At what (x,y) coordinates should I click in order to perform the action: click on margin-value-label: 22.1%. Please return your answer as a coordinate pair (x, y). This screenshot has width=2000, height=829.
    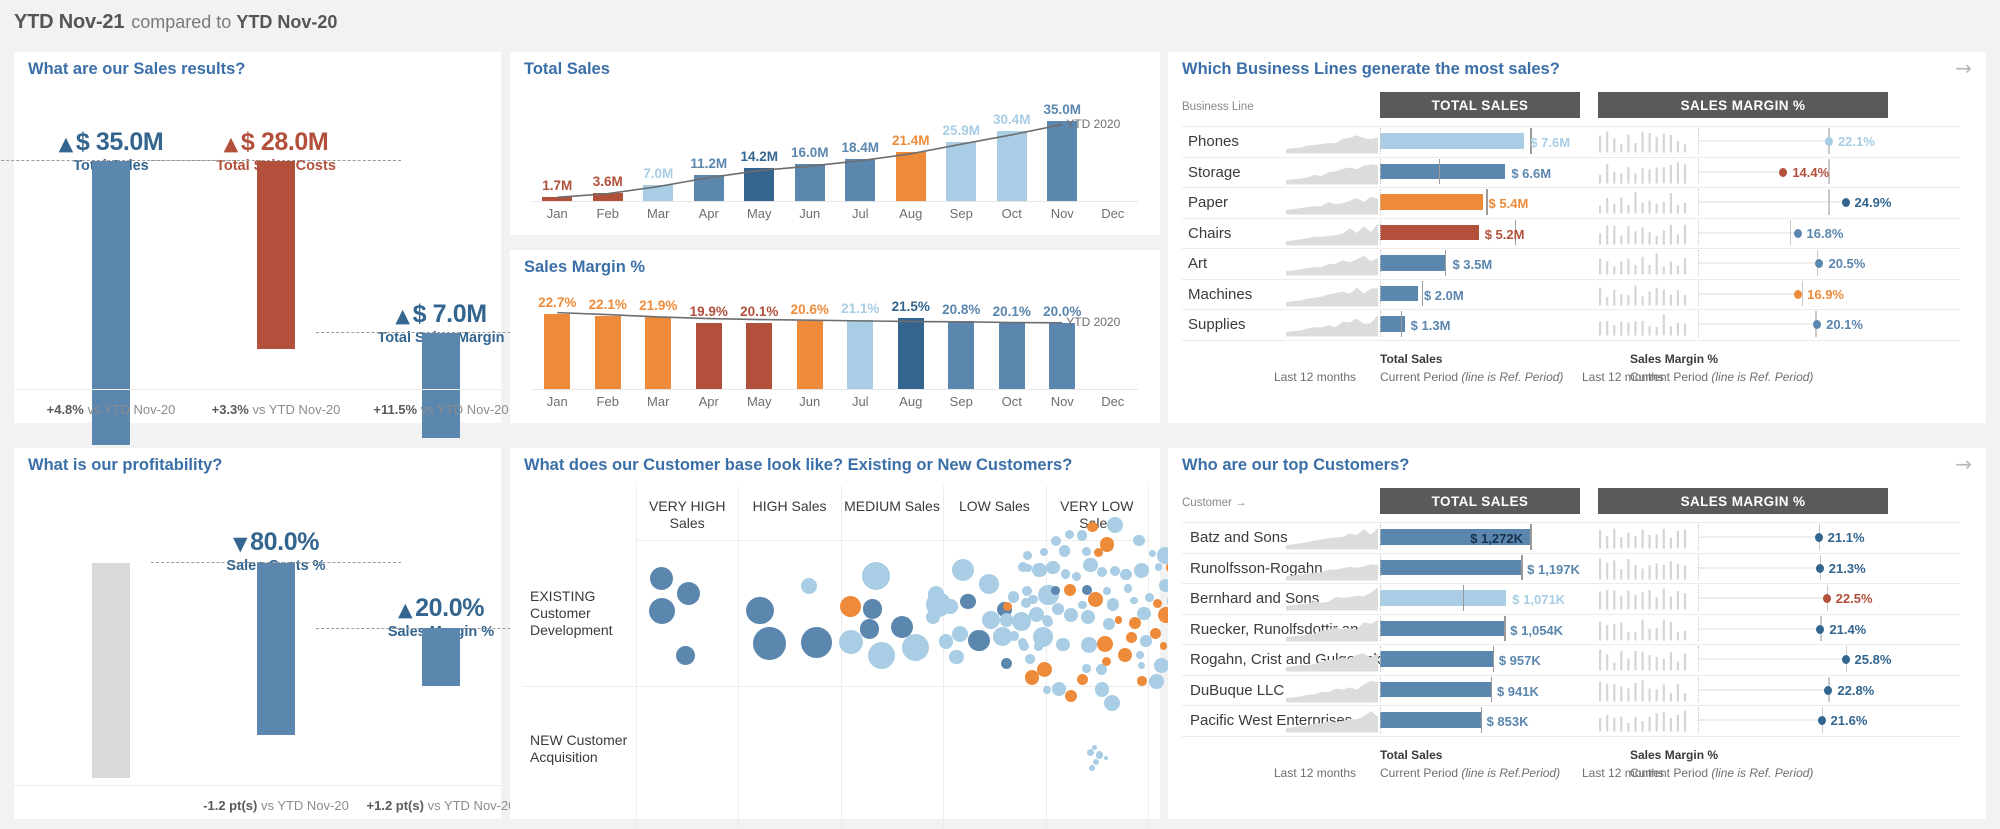
    Looking at the image, I should click on (1856, 141).